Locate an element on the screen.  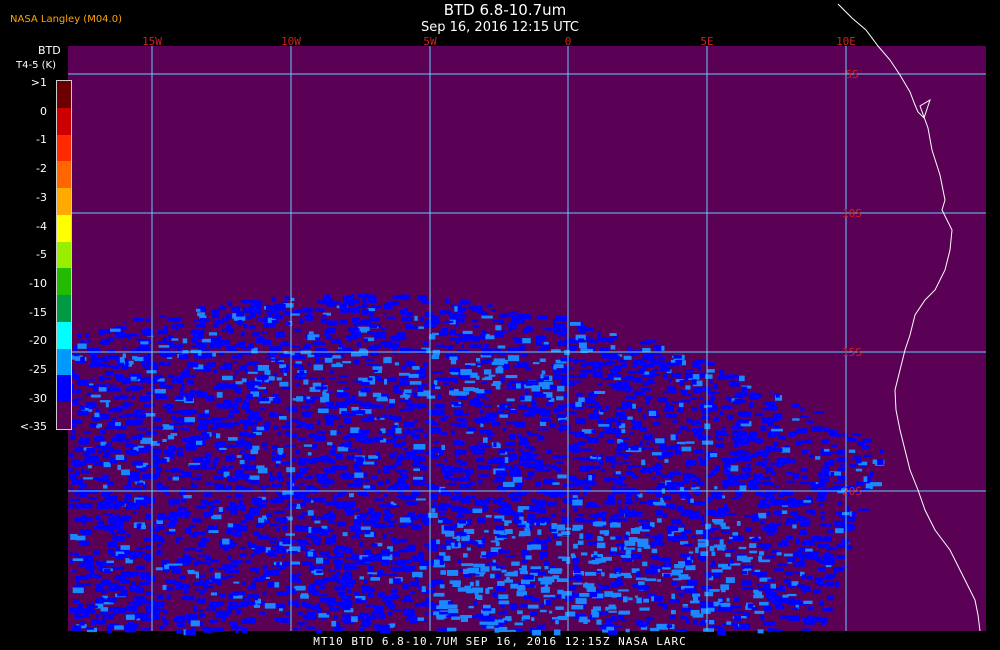
longitude-label: 10E is located at coordinates (846, 41).